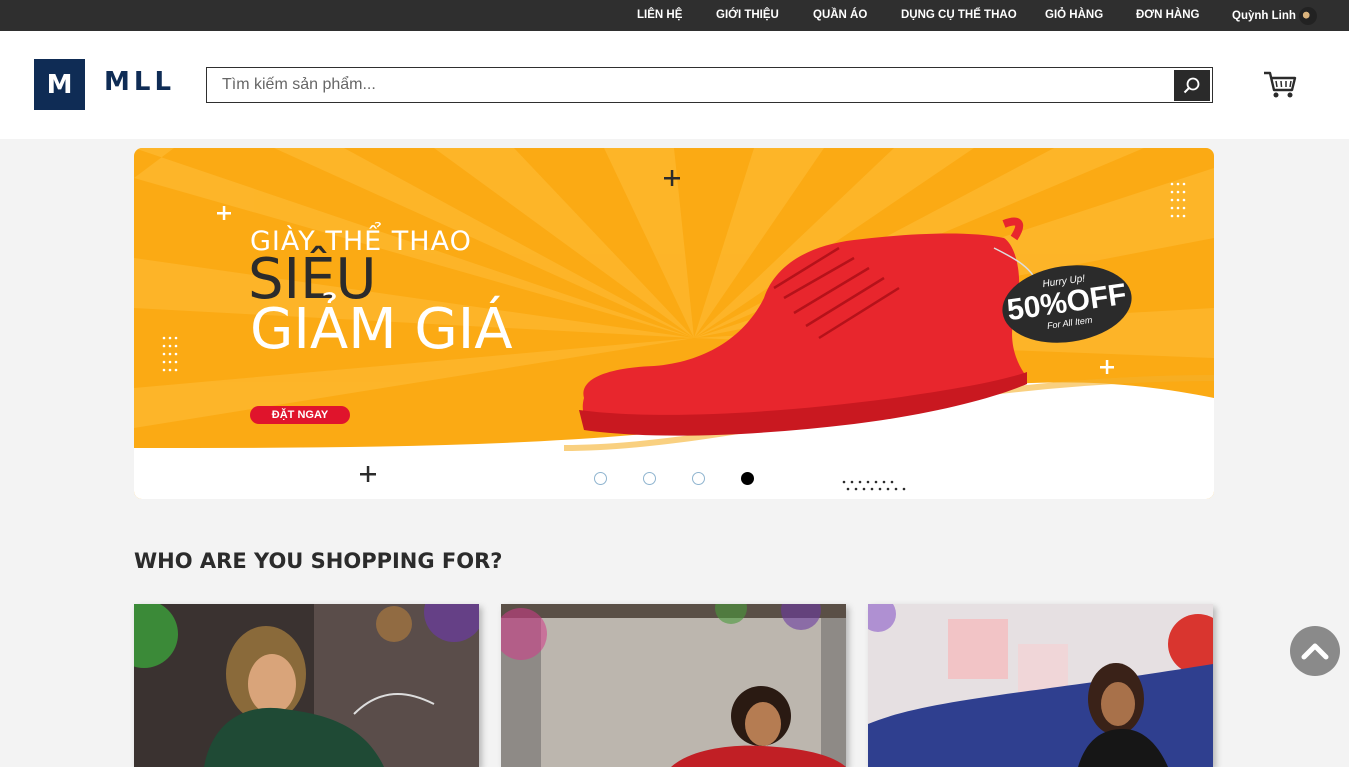  I want to click on logo-text: MLL, so click(139, 82).